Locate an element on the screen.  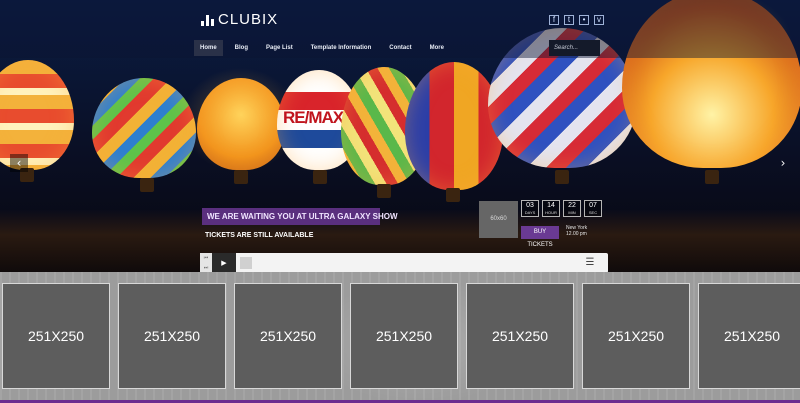
nav-item-page-list: Page List is located at coordinates (279, 48).